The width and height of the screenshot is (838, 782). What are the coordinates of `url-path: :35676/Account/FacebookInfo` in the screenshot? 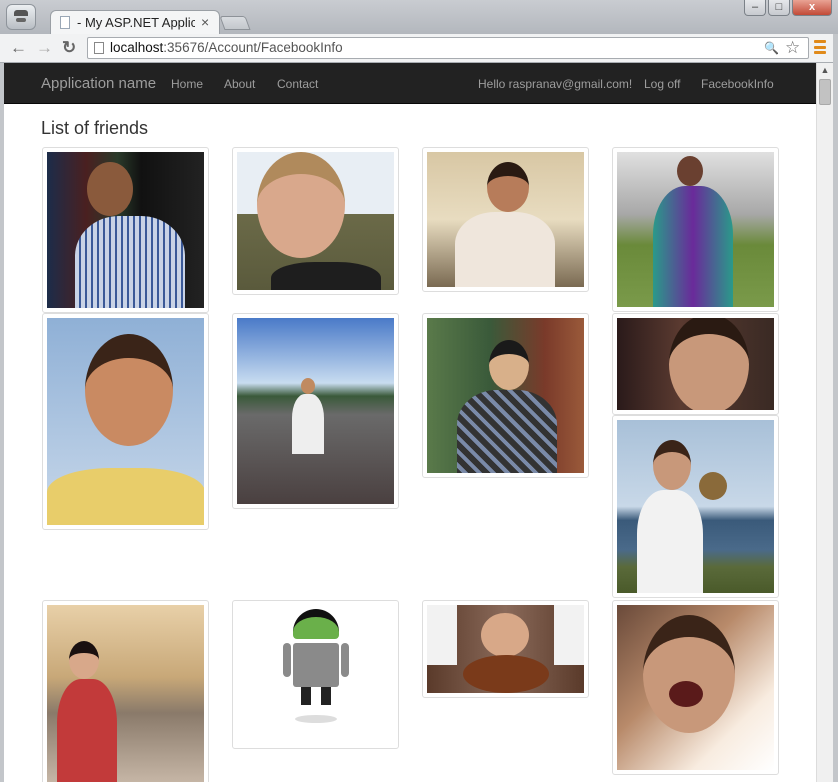 It's located at (253, 47).